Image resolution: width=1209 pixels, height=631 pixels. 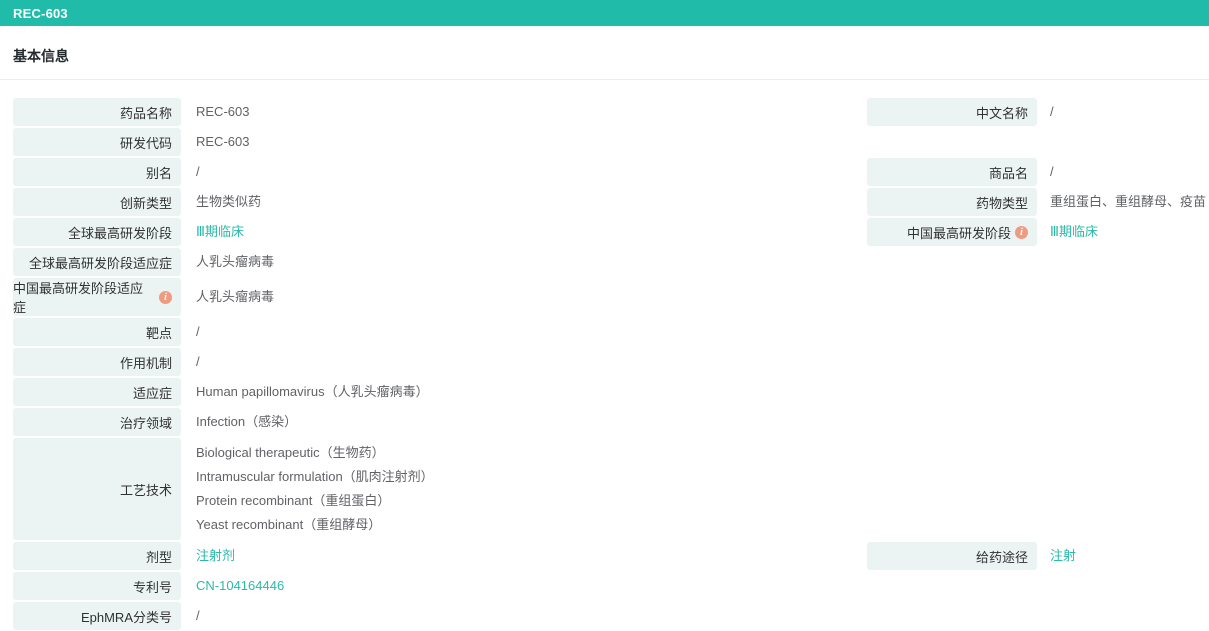 What do you see at coordinates (78, 298) in the screenshot?
I see `field-label-text: 中国最高研发阶段适应症` at bounding box center [78, 298].